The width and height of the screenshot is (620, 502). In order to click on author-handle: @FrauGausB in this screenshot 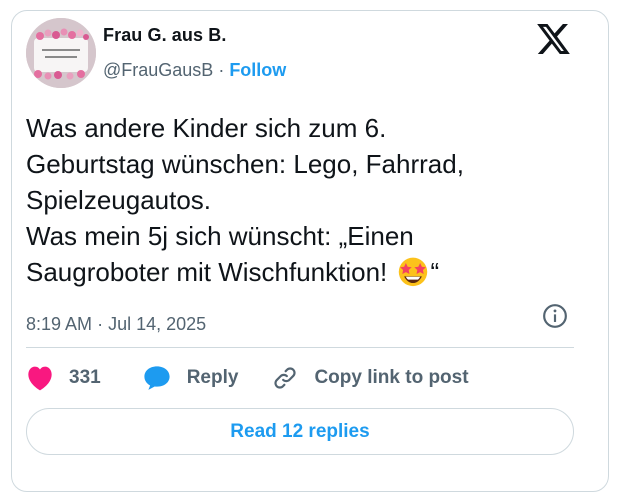, I will do `click(158, 70)`.